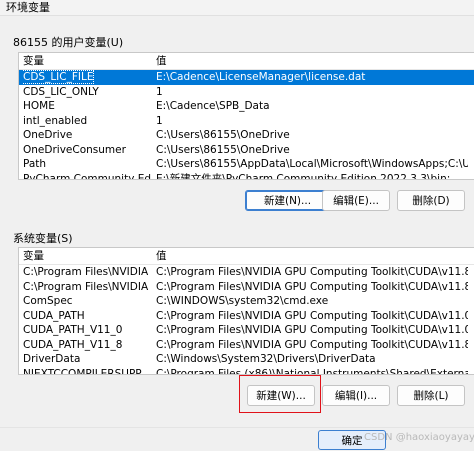 The width and height of the screenshot is (474, 451). What do you see at coordinates (82, 371) in the screenshot?
I see `variable-name-text: NIEXTCCOMPILERSUPP` at bounding box center [82, 371].